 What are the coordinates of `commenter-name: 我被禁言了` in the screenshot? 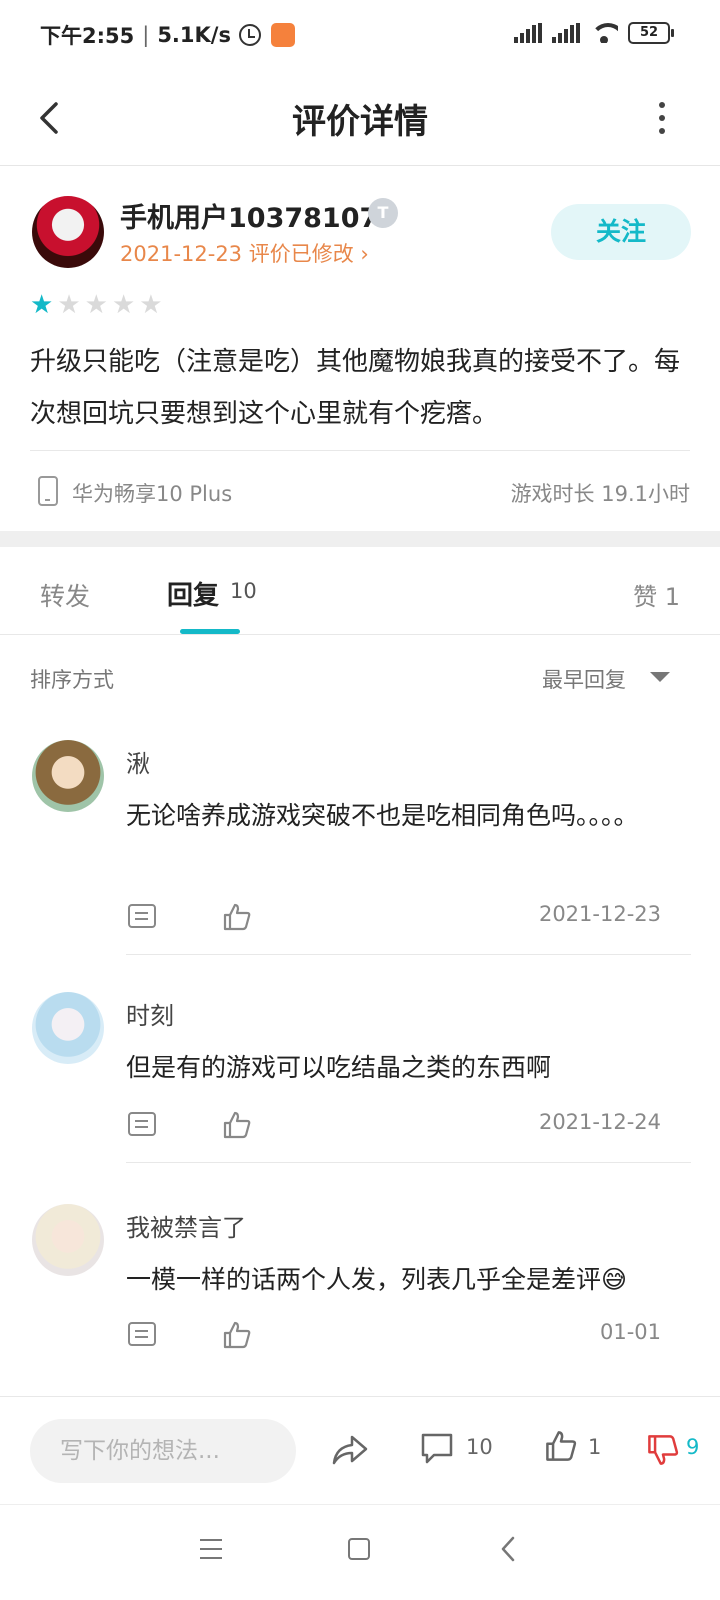 It's located at (186, 1225).